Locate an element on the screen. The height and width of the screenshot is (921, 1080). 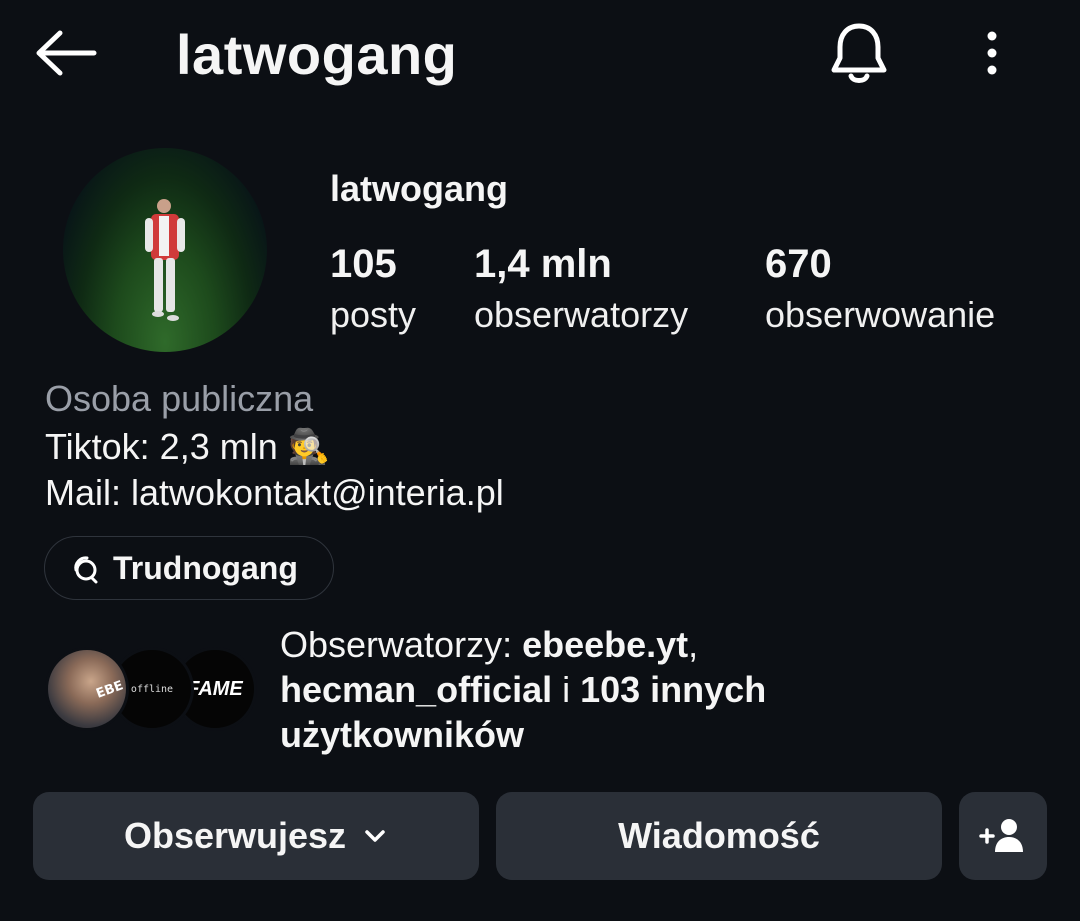
follower-avatar-text: EBE is located at coordinates (109, 690).